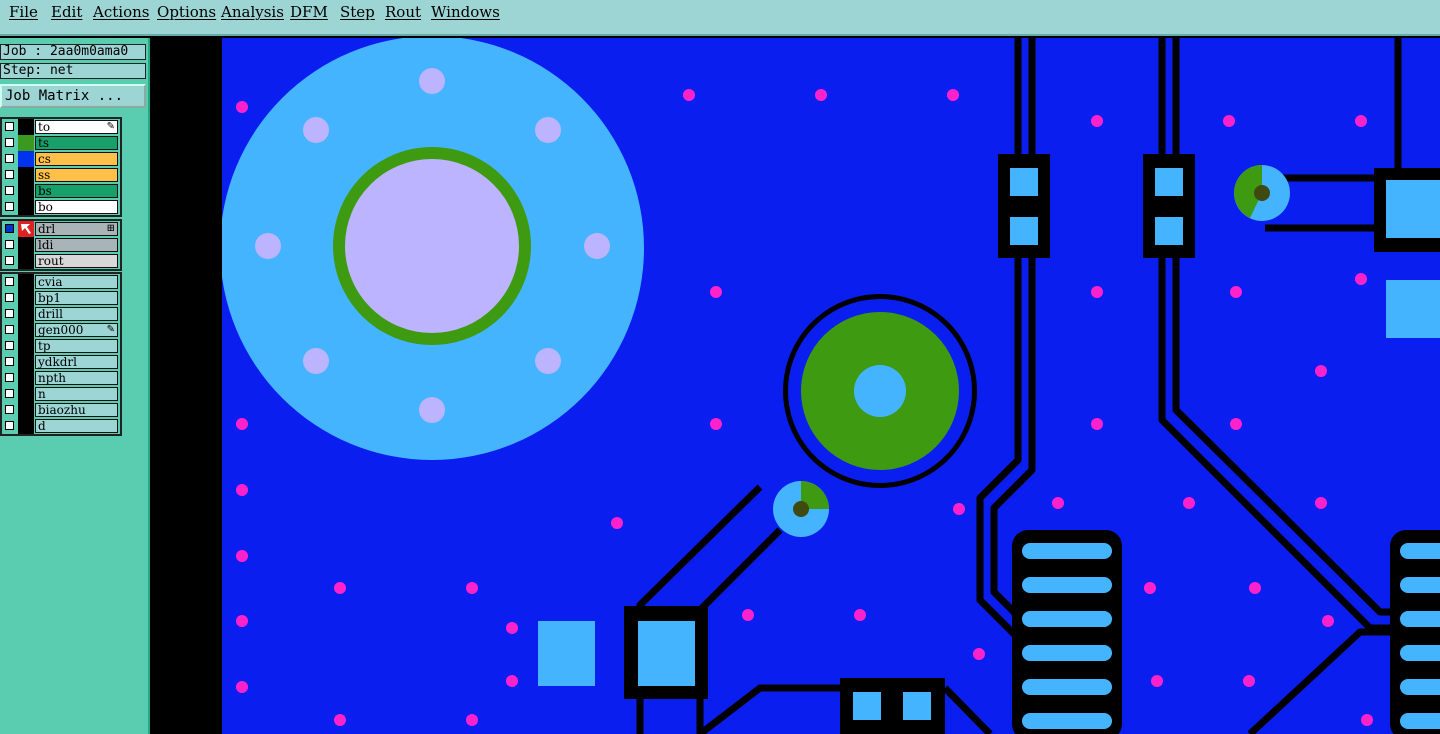 The image size is (1440, 734). Describe the element at coordinates (76, 127) in the screenshot. I see `layer-name: to ✎` at that location.